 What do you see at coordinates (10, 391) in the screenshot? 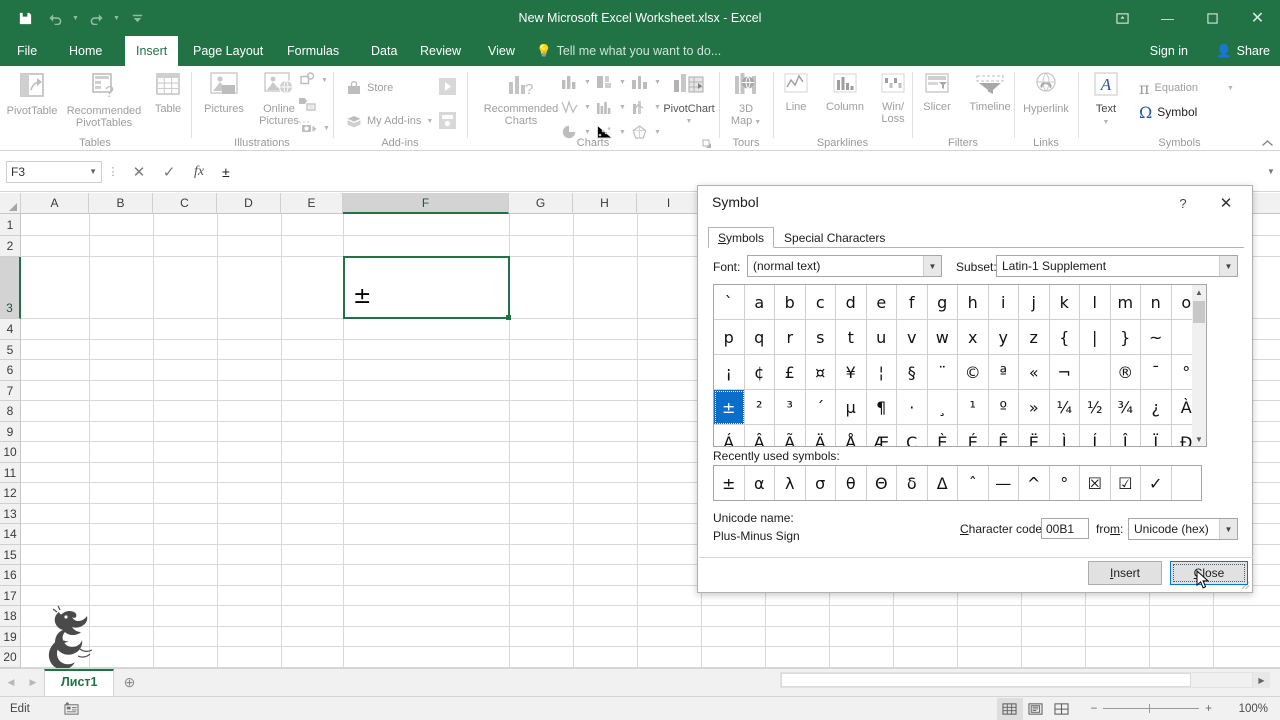
I see `row-header-7: 7` at bounding box center [10, 391].